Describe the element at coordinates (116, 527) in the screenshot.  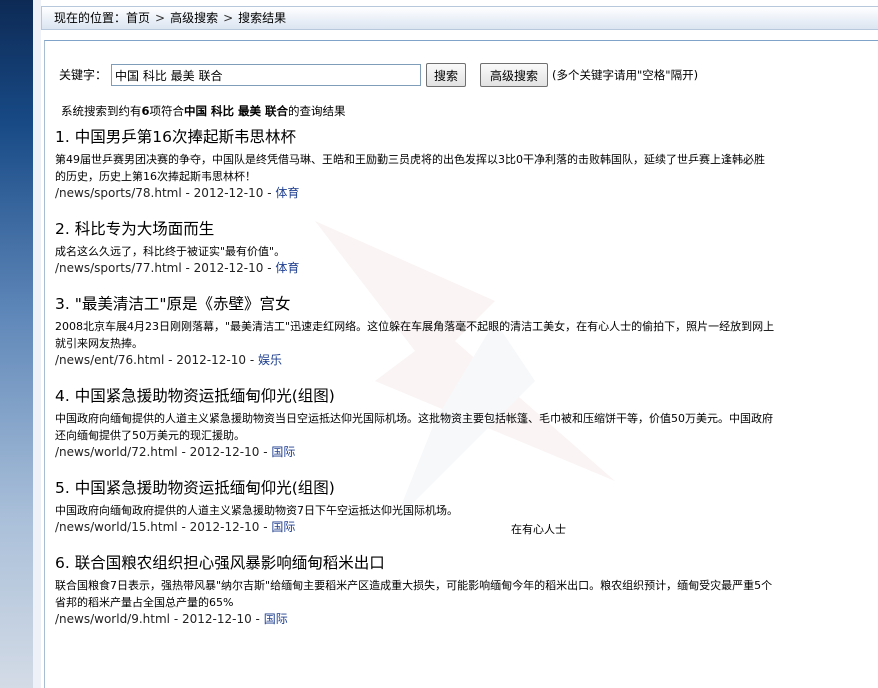
I see `result-path: /news/world/15.html` at that location.